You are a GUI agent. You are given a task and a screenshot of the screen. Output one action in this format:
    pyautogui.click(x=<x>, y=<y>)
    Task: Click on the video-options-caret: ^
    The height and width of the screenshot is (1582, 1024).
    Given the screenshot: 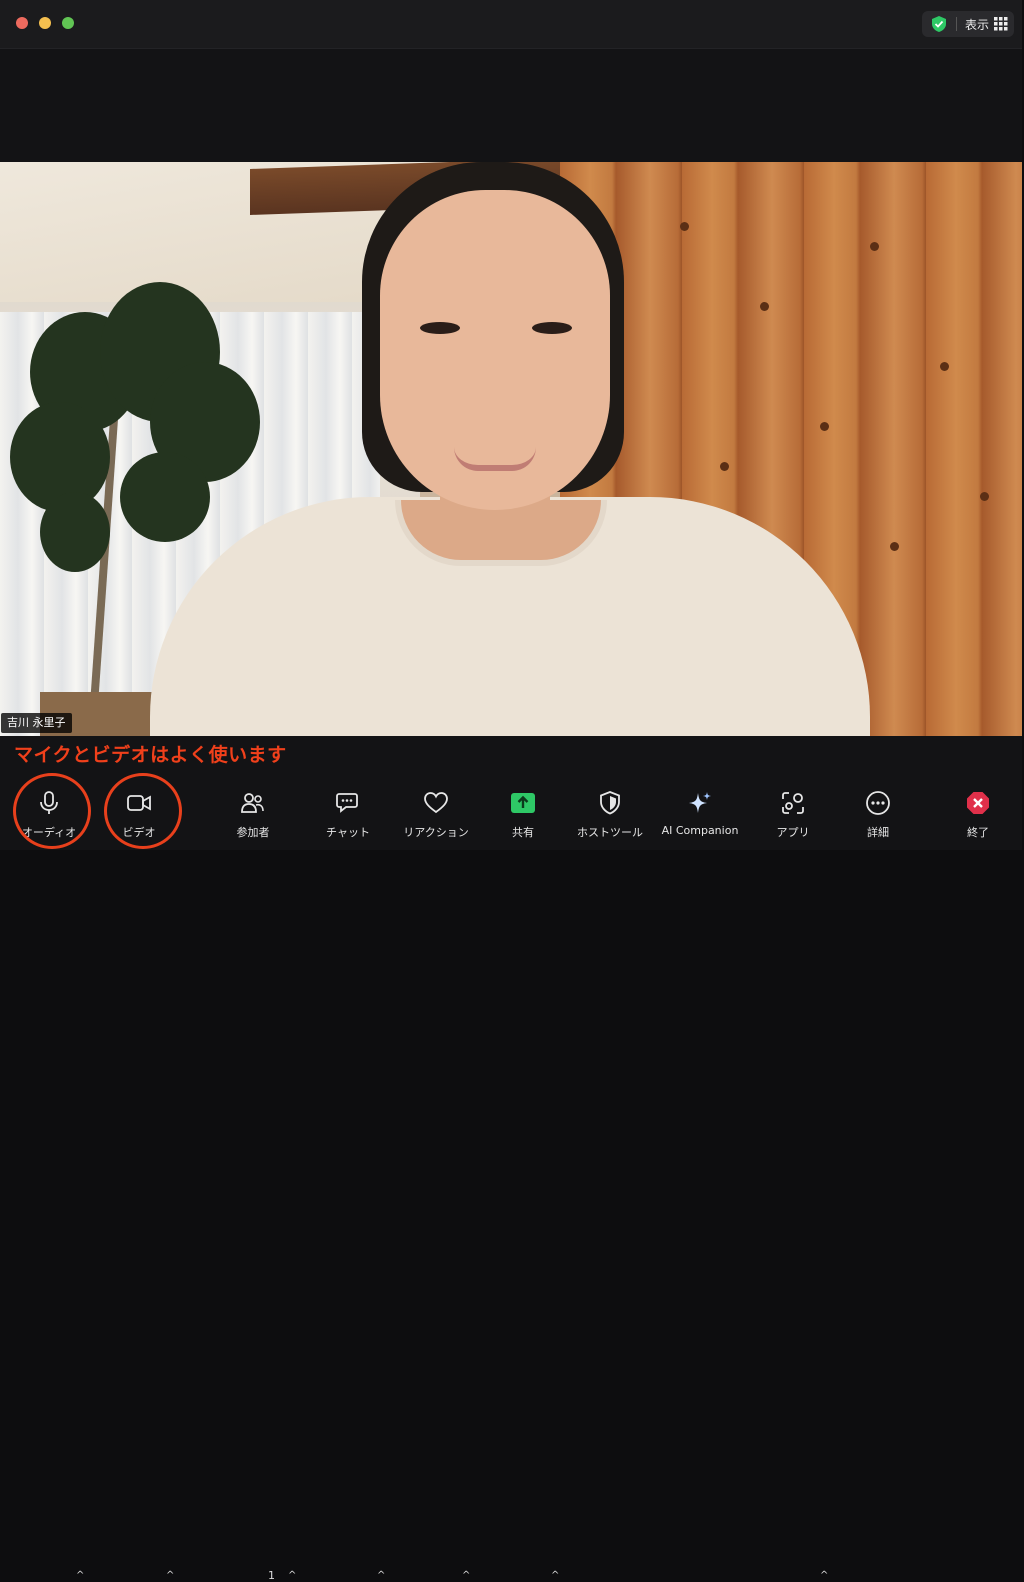 What is the action you would take?
    pyautogui.click(x=171, y=1575)
    